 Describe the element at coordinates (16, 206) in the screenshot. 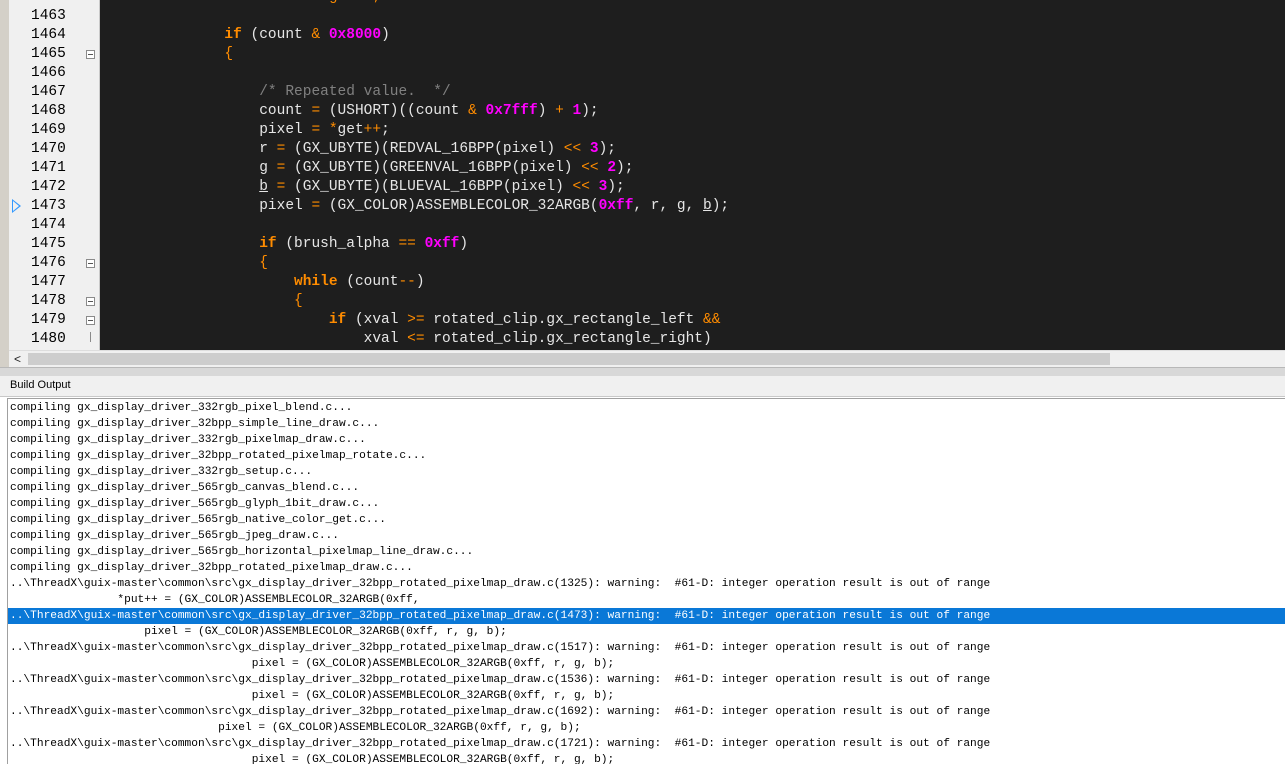

I see `current-line-arrow-icon` at that location.